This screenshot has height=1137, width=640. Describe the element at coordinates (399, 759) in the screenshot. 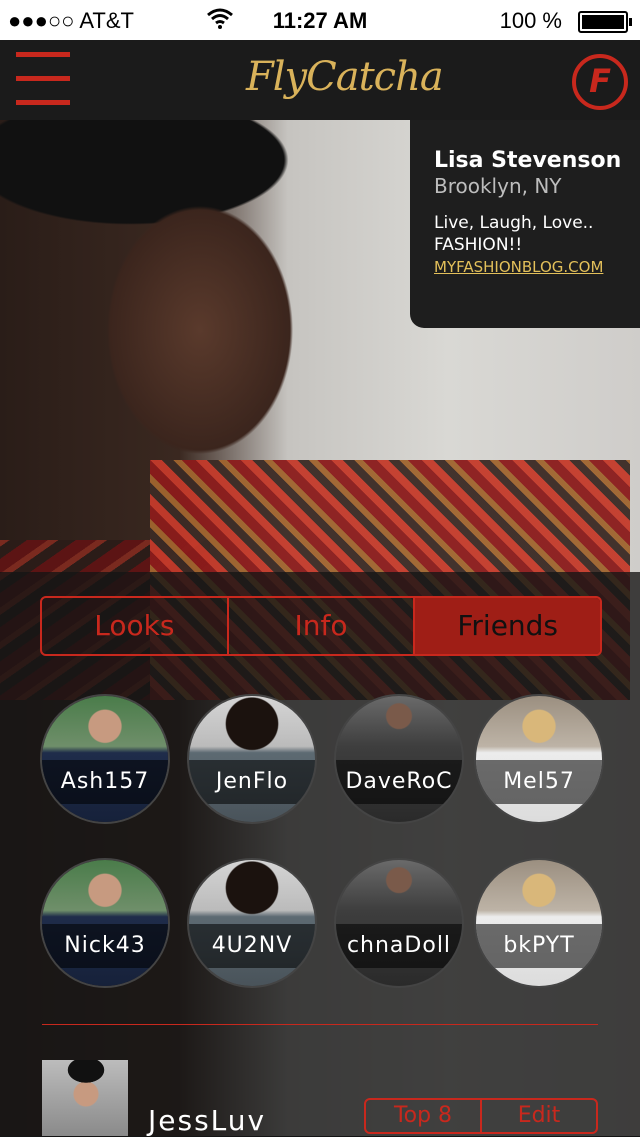

I see `friend-avatar: DaveRoC` at that location.